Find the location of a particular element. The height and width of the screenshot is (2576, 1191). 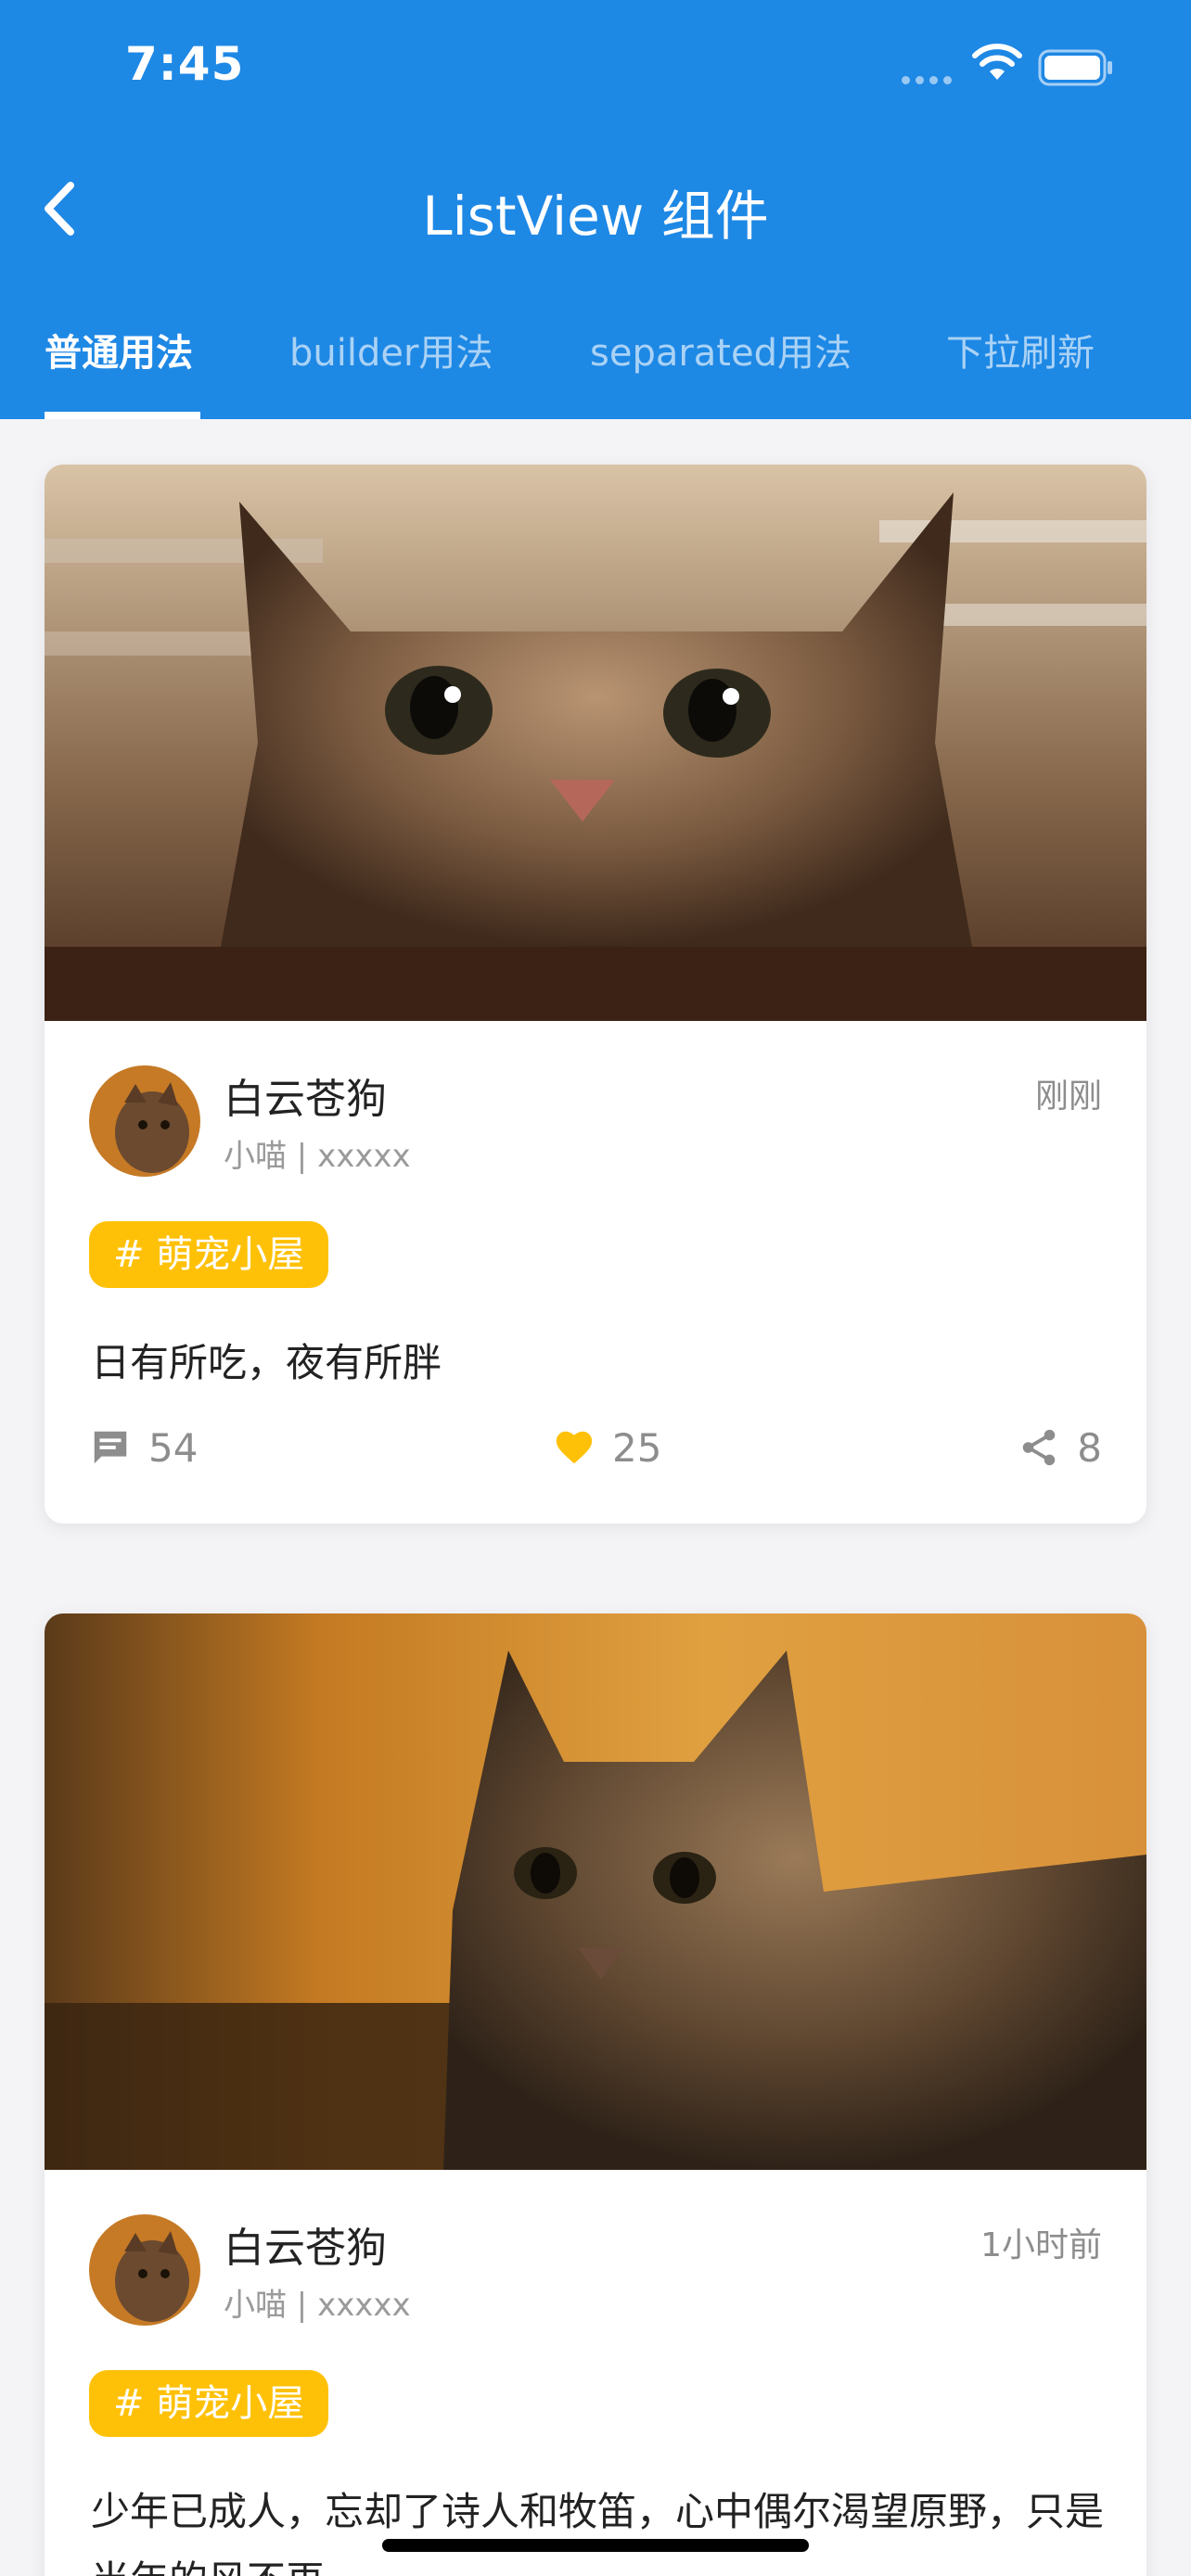

tab-bar: 普通用法 builder用法 separated用法 下拉刷新 is located at coordinates (595, 367).